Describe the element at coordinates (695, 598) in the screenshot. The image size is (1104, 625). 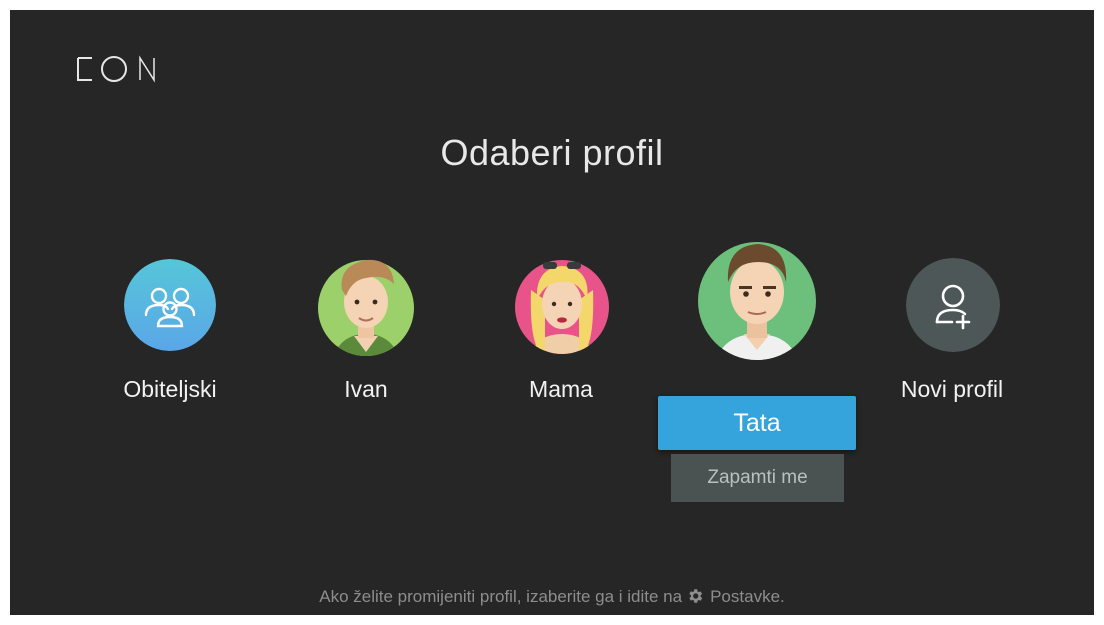
I see `gear-icon` at that location.